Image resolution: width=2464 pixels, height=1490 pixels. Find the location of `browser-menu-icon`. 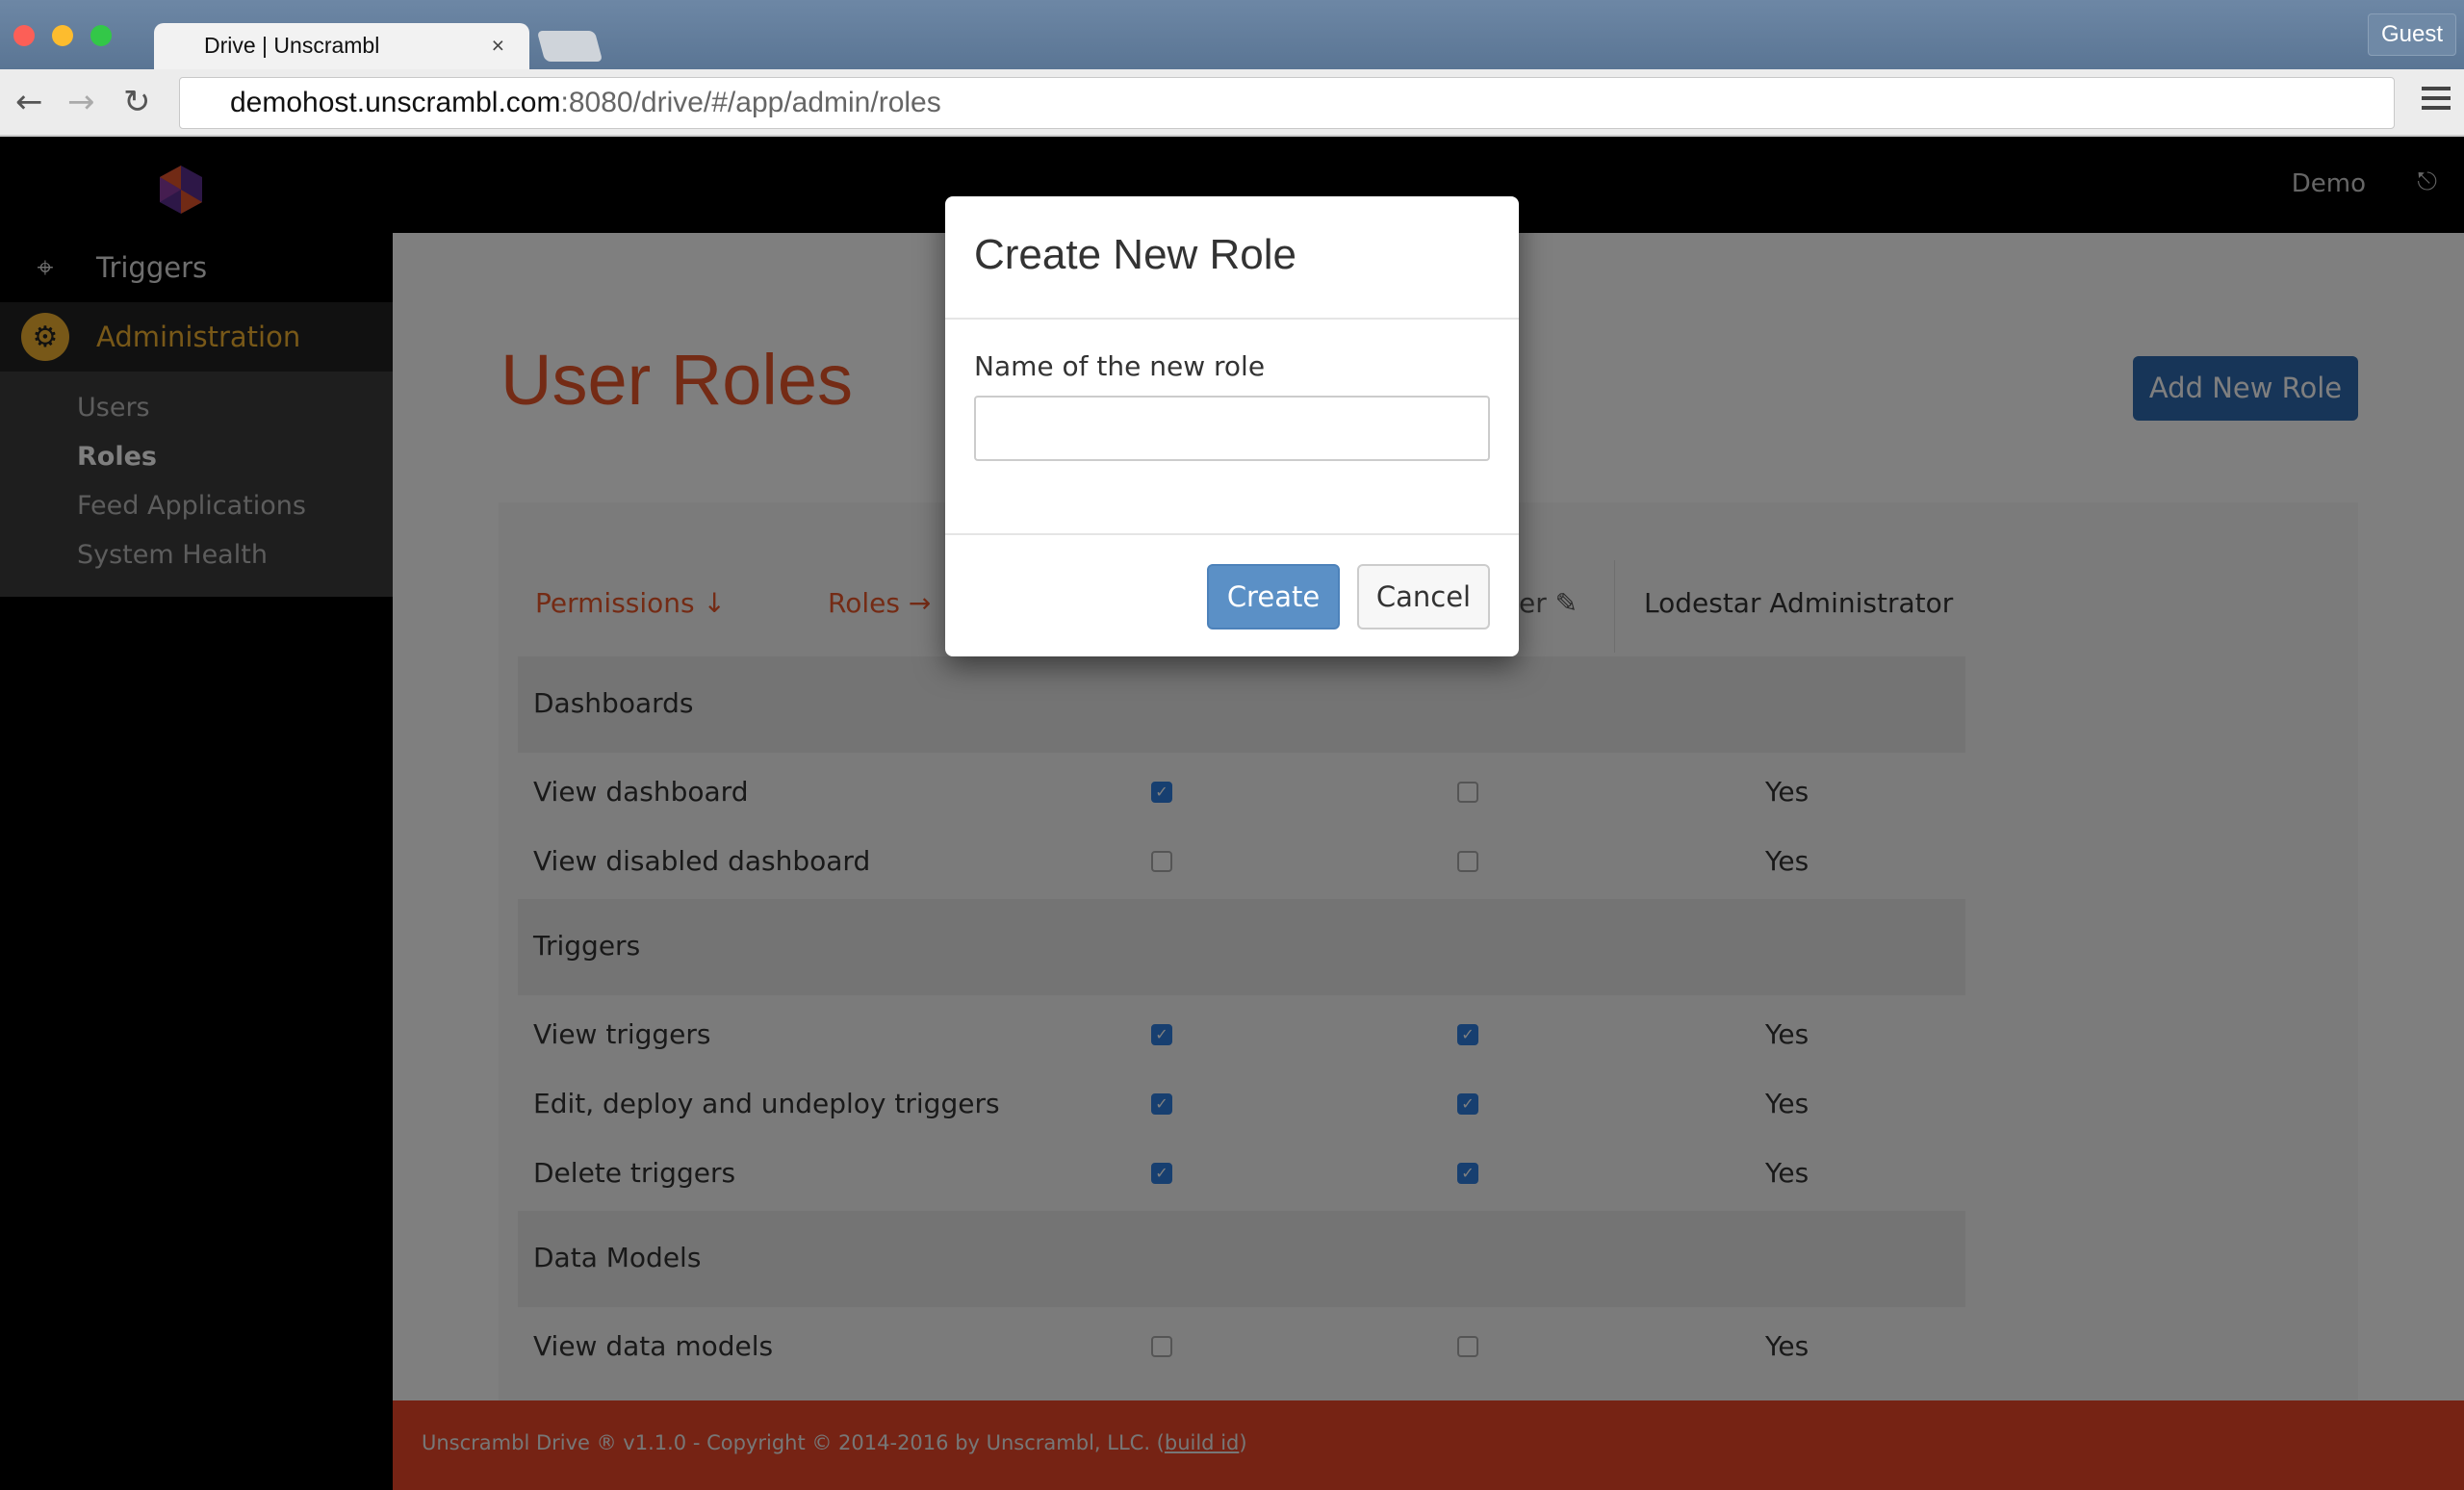

browser-menu-icon is located at coordinates (2436, 101).